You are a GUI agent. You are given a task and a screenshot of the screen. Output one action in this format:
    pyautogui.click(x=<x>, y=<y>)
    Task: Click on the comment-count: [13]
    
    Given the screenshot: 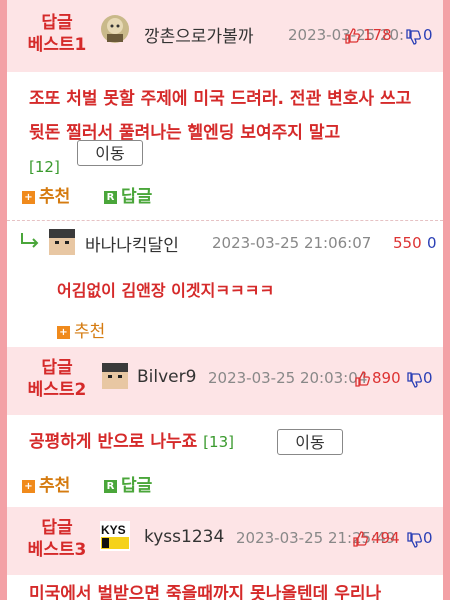 What is the action you would take?
    pyautogui.click(x=218, y=442)
    